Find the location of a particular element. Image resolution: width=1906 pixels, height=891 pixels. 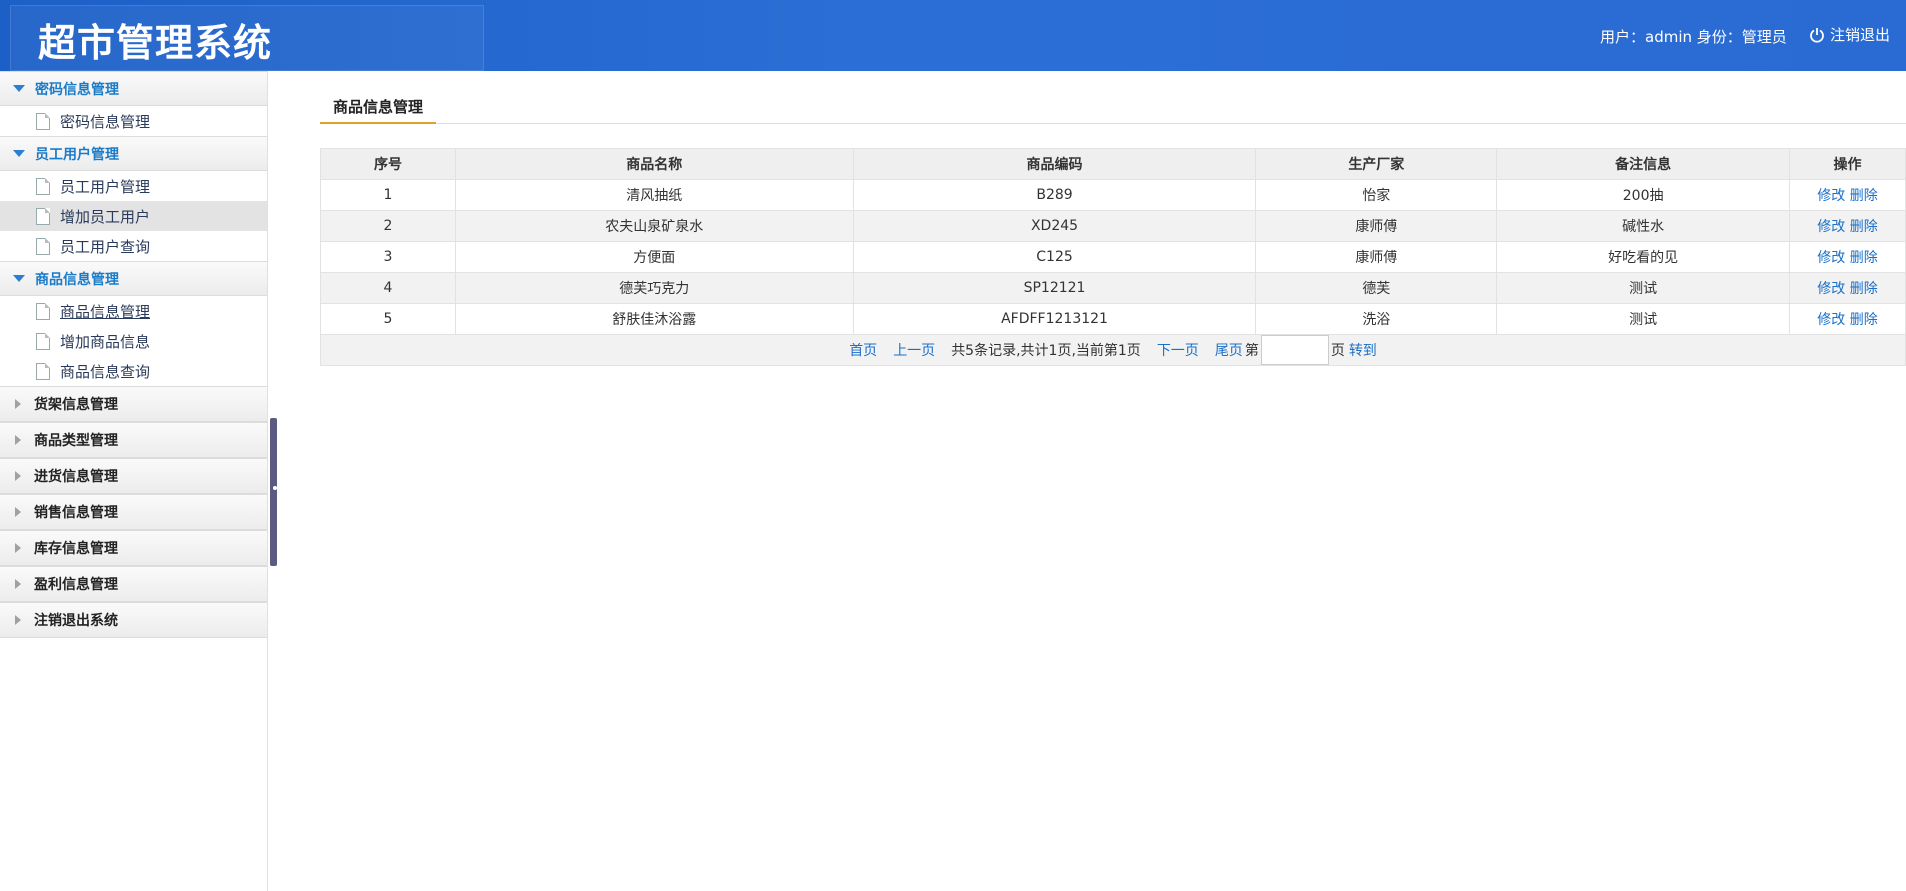

sidebar-group-label: 货架信息管理 is located at coordinates (76, 405).